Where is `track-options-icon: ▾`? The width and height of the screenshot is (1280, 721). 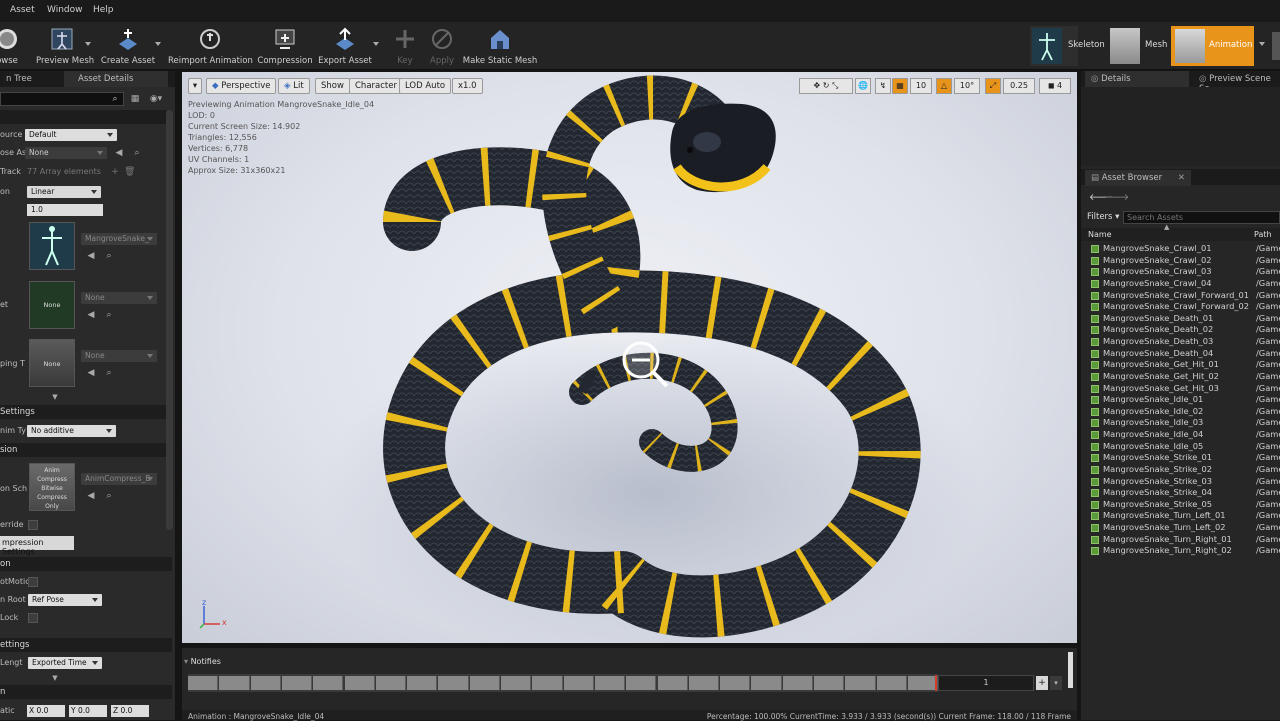 track-options-icon: ▾ is located at coordinates (1056, 683).